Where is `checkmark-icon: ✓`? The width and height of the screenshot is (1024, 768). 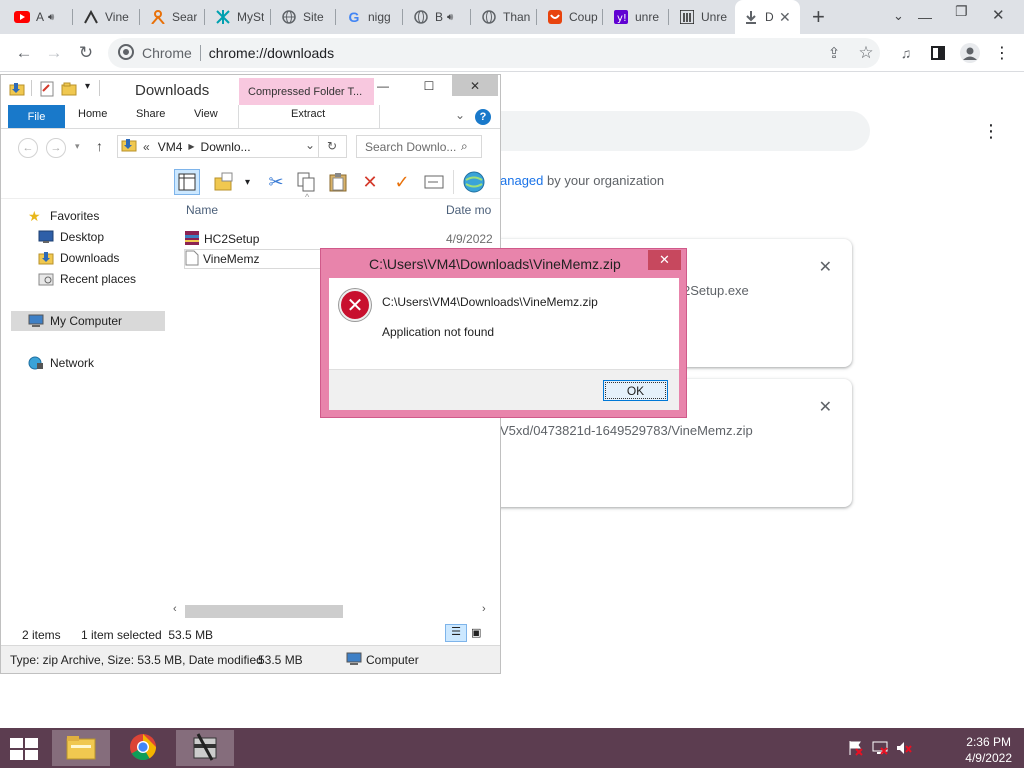 checkmark-icon: ✓ is located at coordinates (402, 182).